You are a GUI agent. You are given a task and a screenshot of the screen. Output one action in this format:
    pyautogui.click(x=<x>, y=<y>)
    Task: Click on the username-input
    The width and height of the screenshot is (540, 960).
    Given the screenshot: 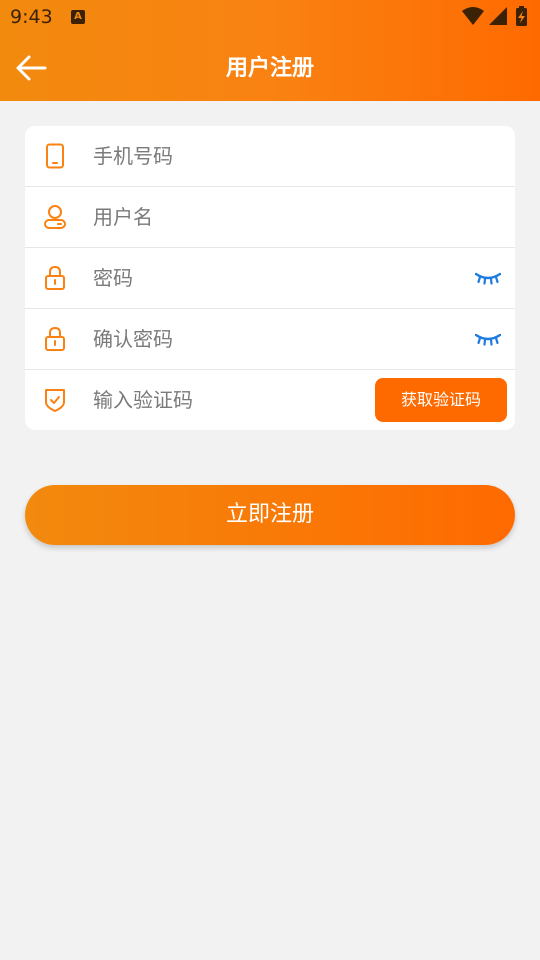 What is the action you would take?
    pyautogui.click(x=243, y=217)
    